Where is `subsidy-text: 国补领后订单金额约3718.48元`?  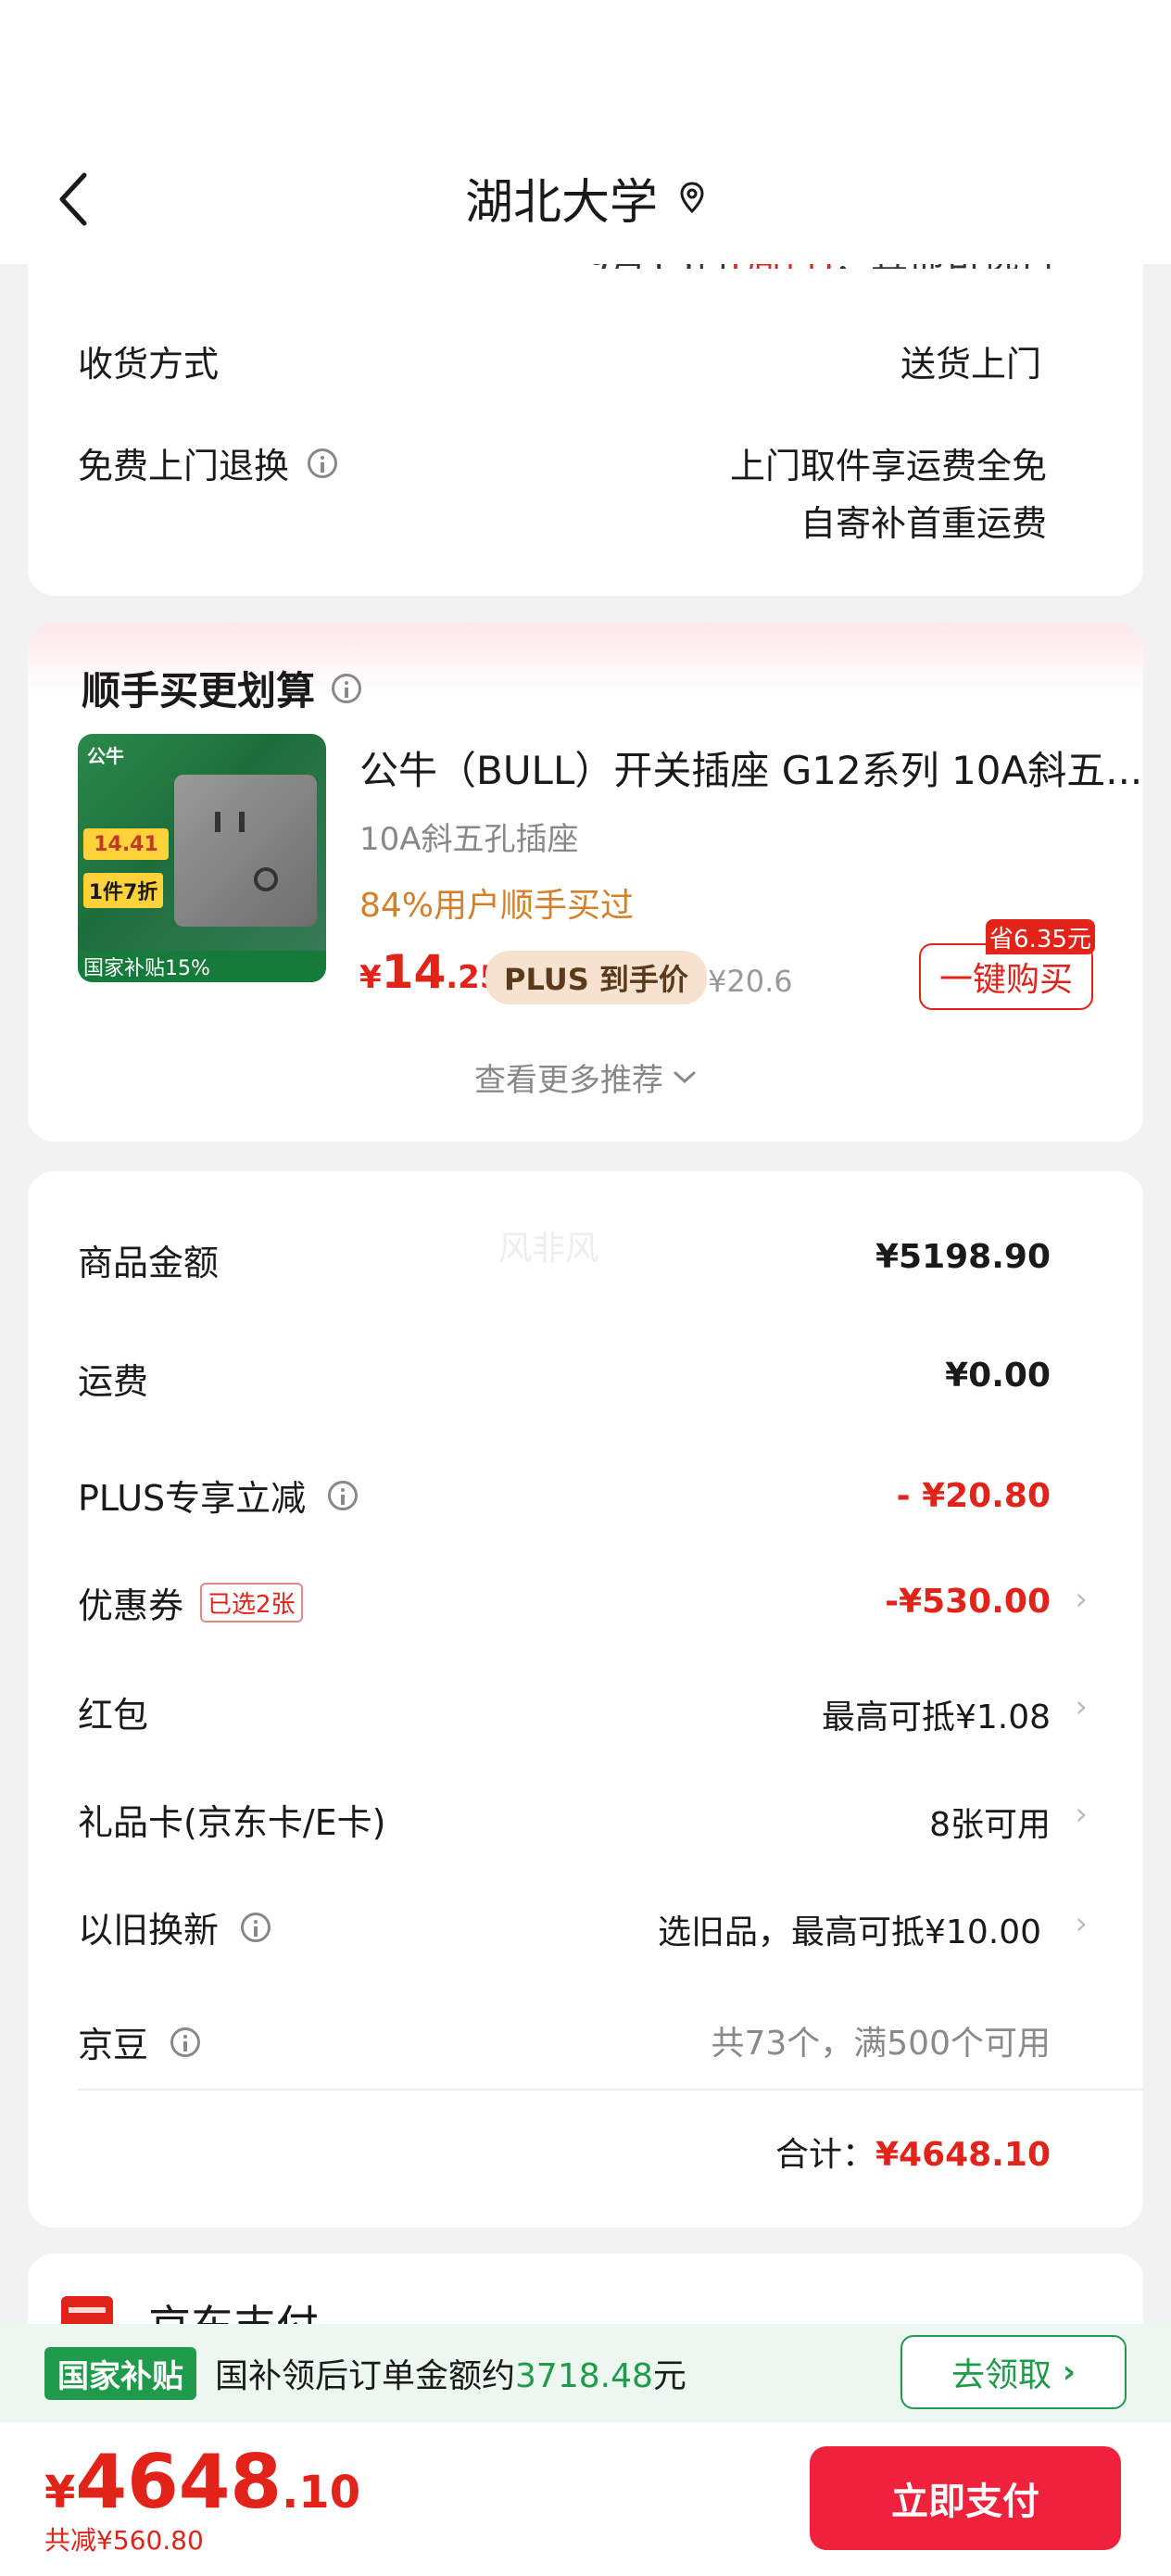
subsidy-text: 国补领后订单金额约3718.48元 is located at coordinates (451, 2376).